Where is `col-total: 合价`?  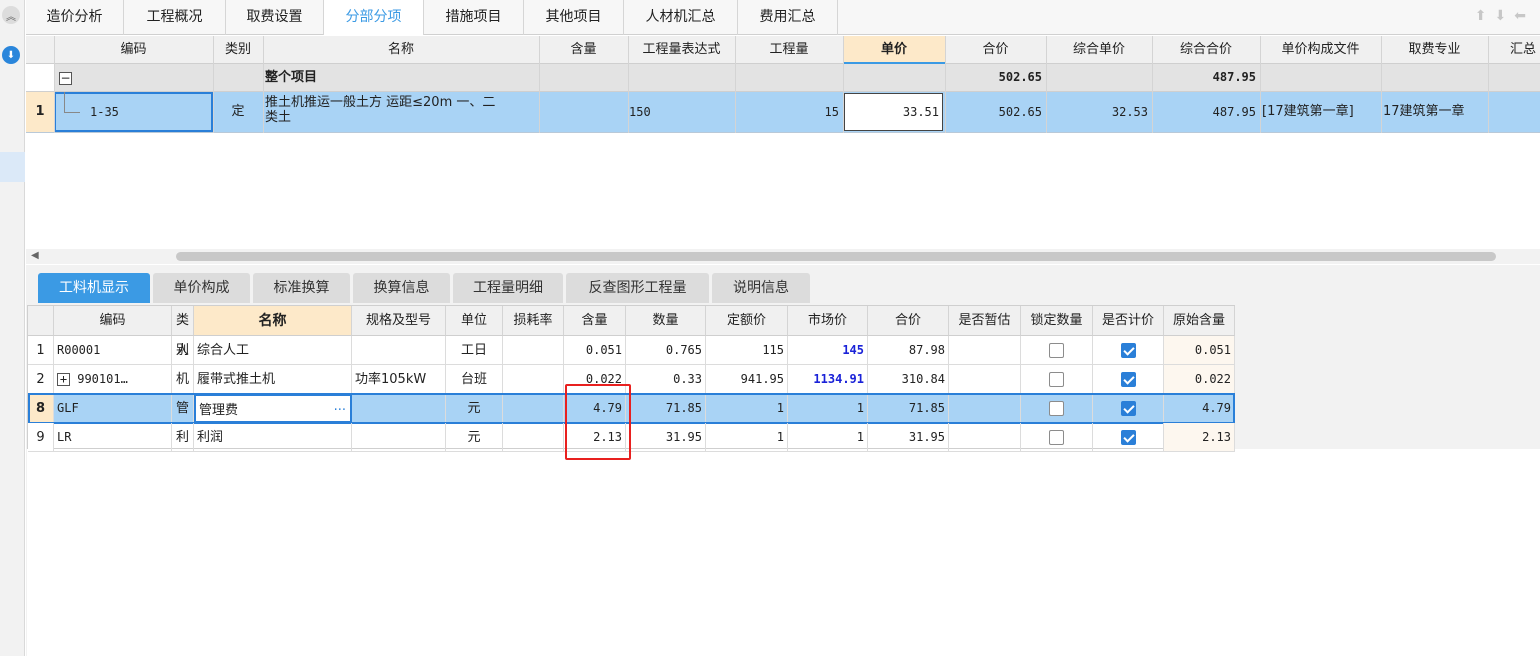
col-total: 合价 is located at coordinates (908, 321).